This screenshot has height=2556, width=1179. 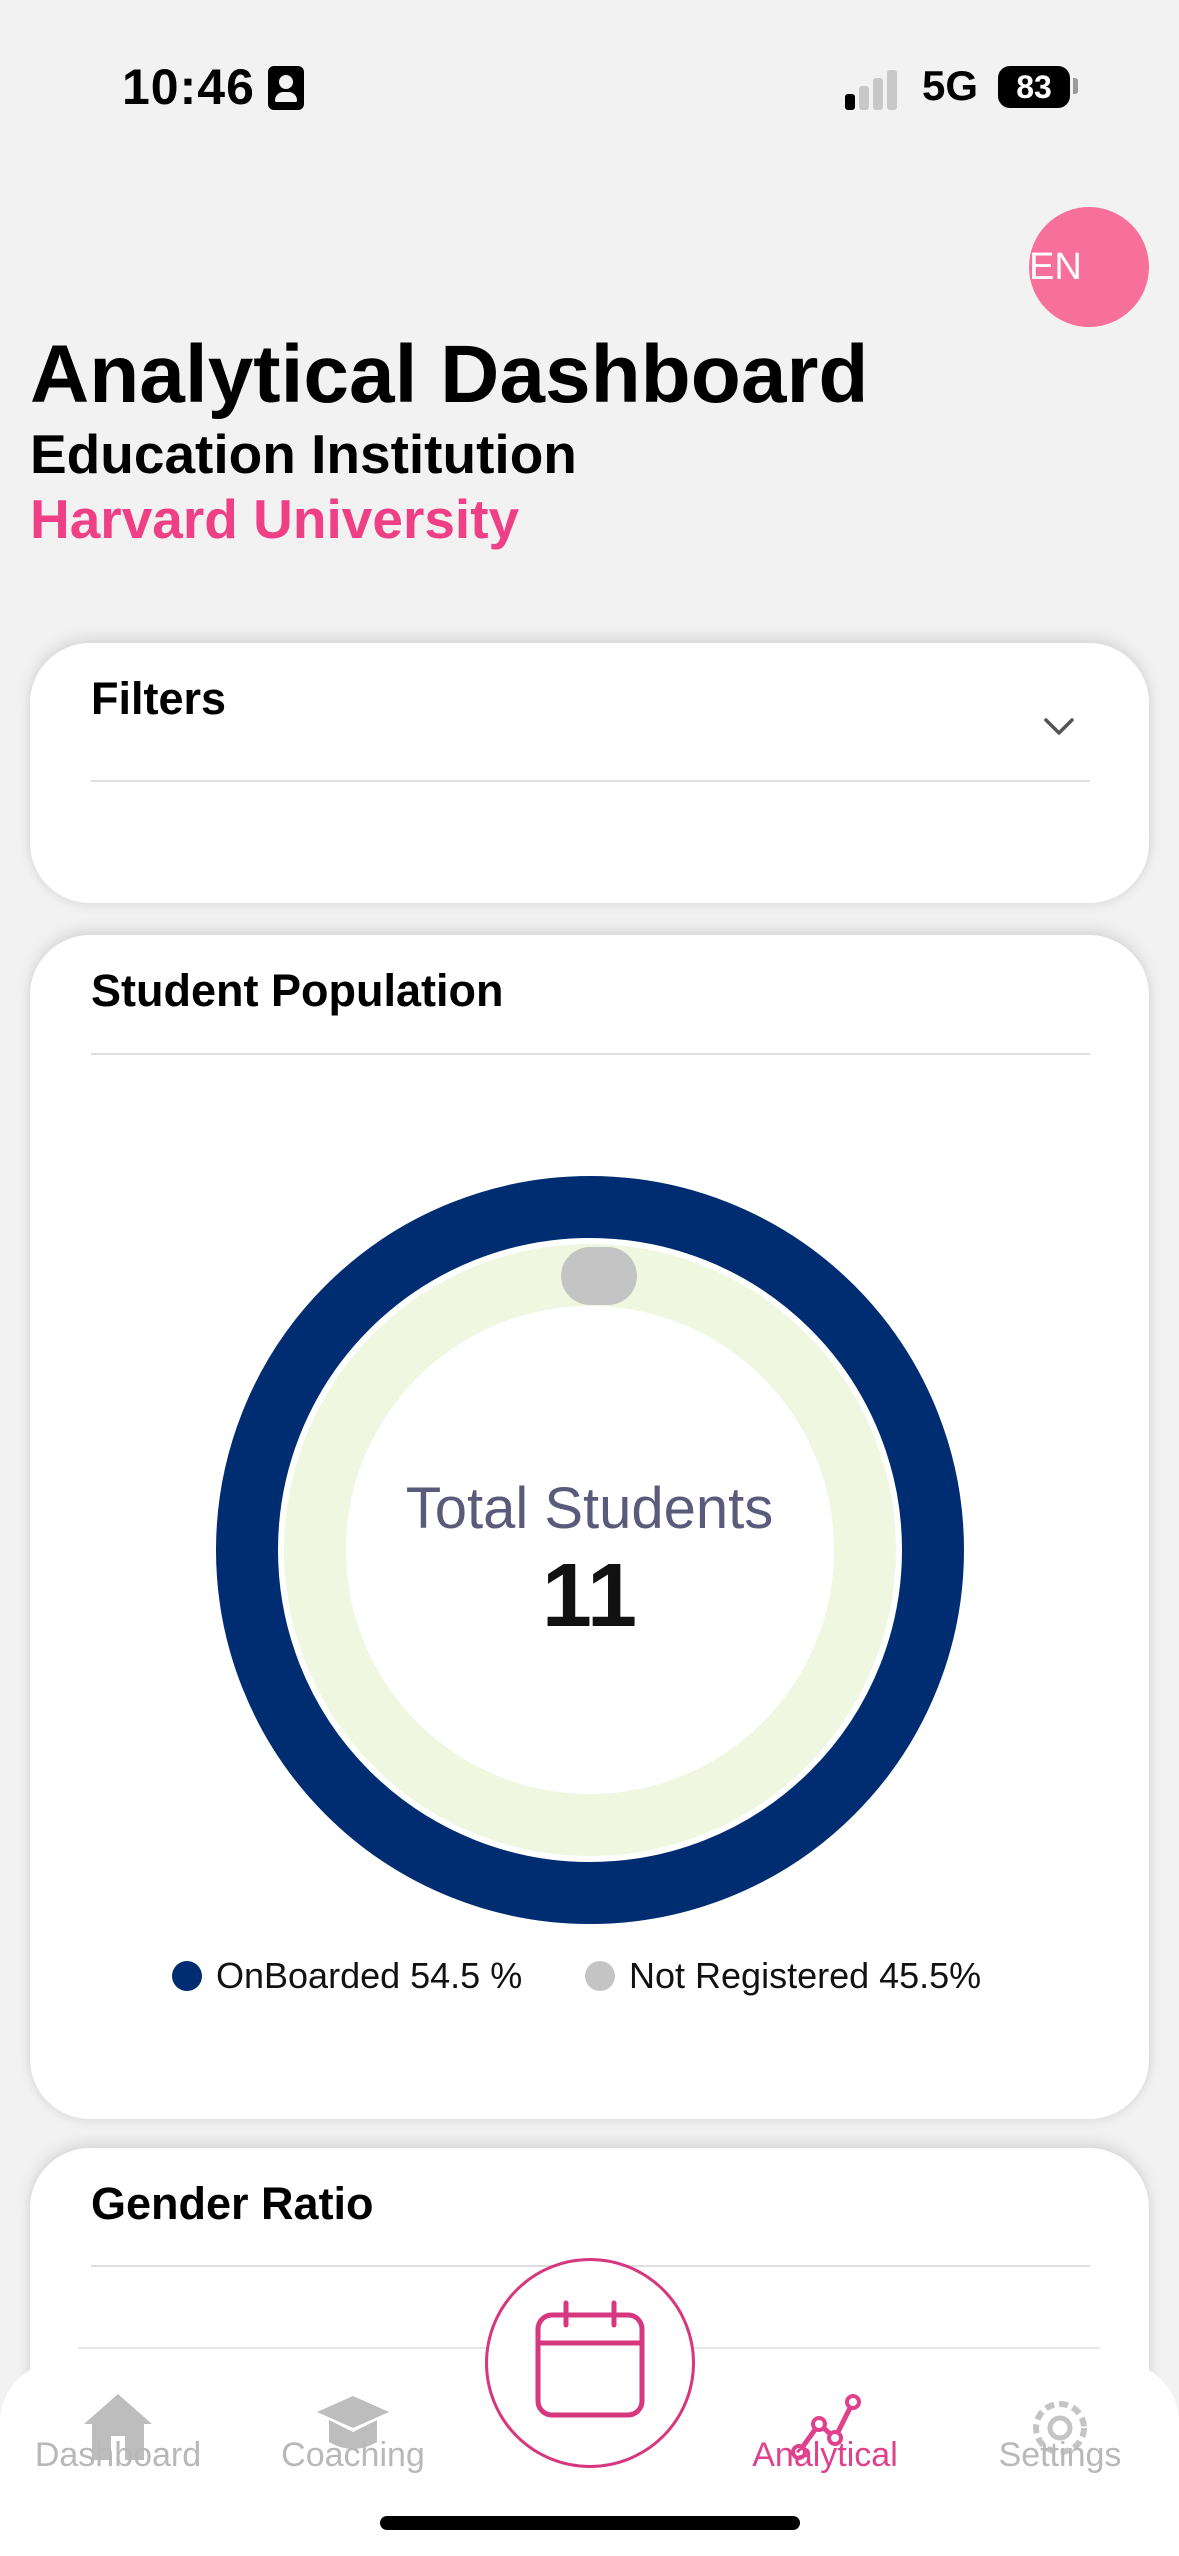 What do you see at coordinates (118, 2455) in the screenshot?
I see `tab-label-dashboard: Dashboard` at bounding box center [118, 2455].